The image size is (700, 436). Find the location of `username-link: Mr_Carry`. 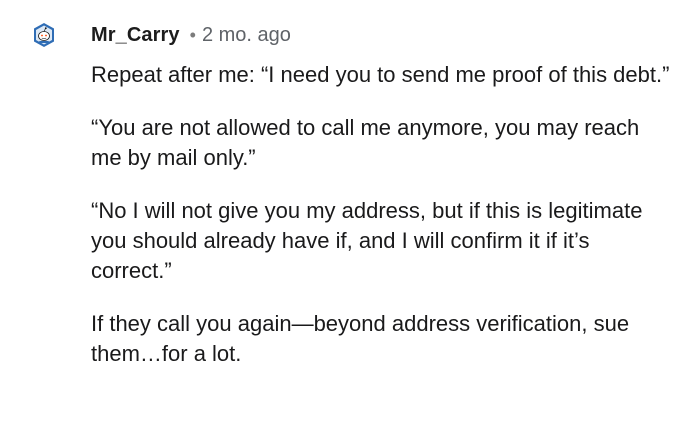

username-link: Mr_Carry is located at coordinates (135, 35).